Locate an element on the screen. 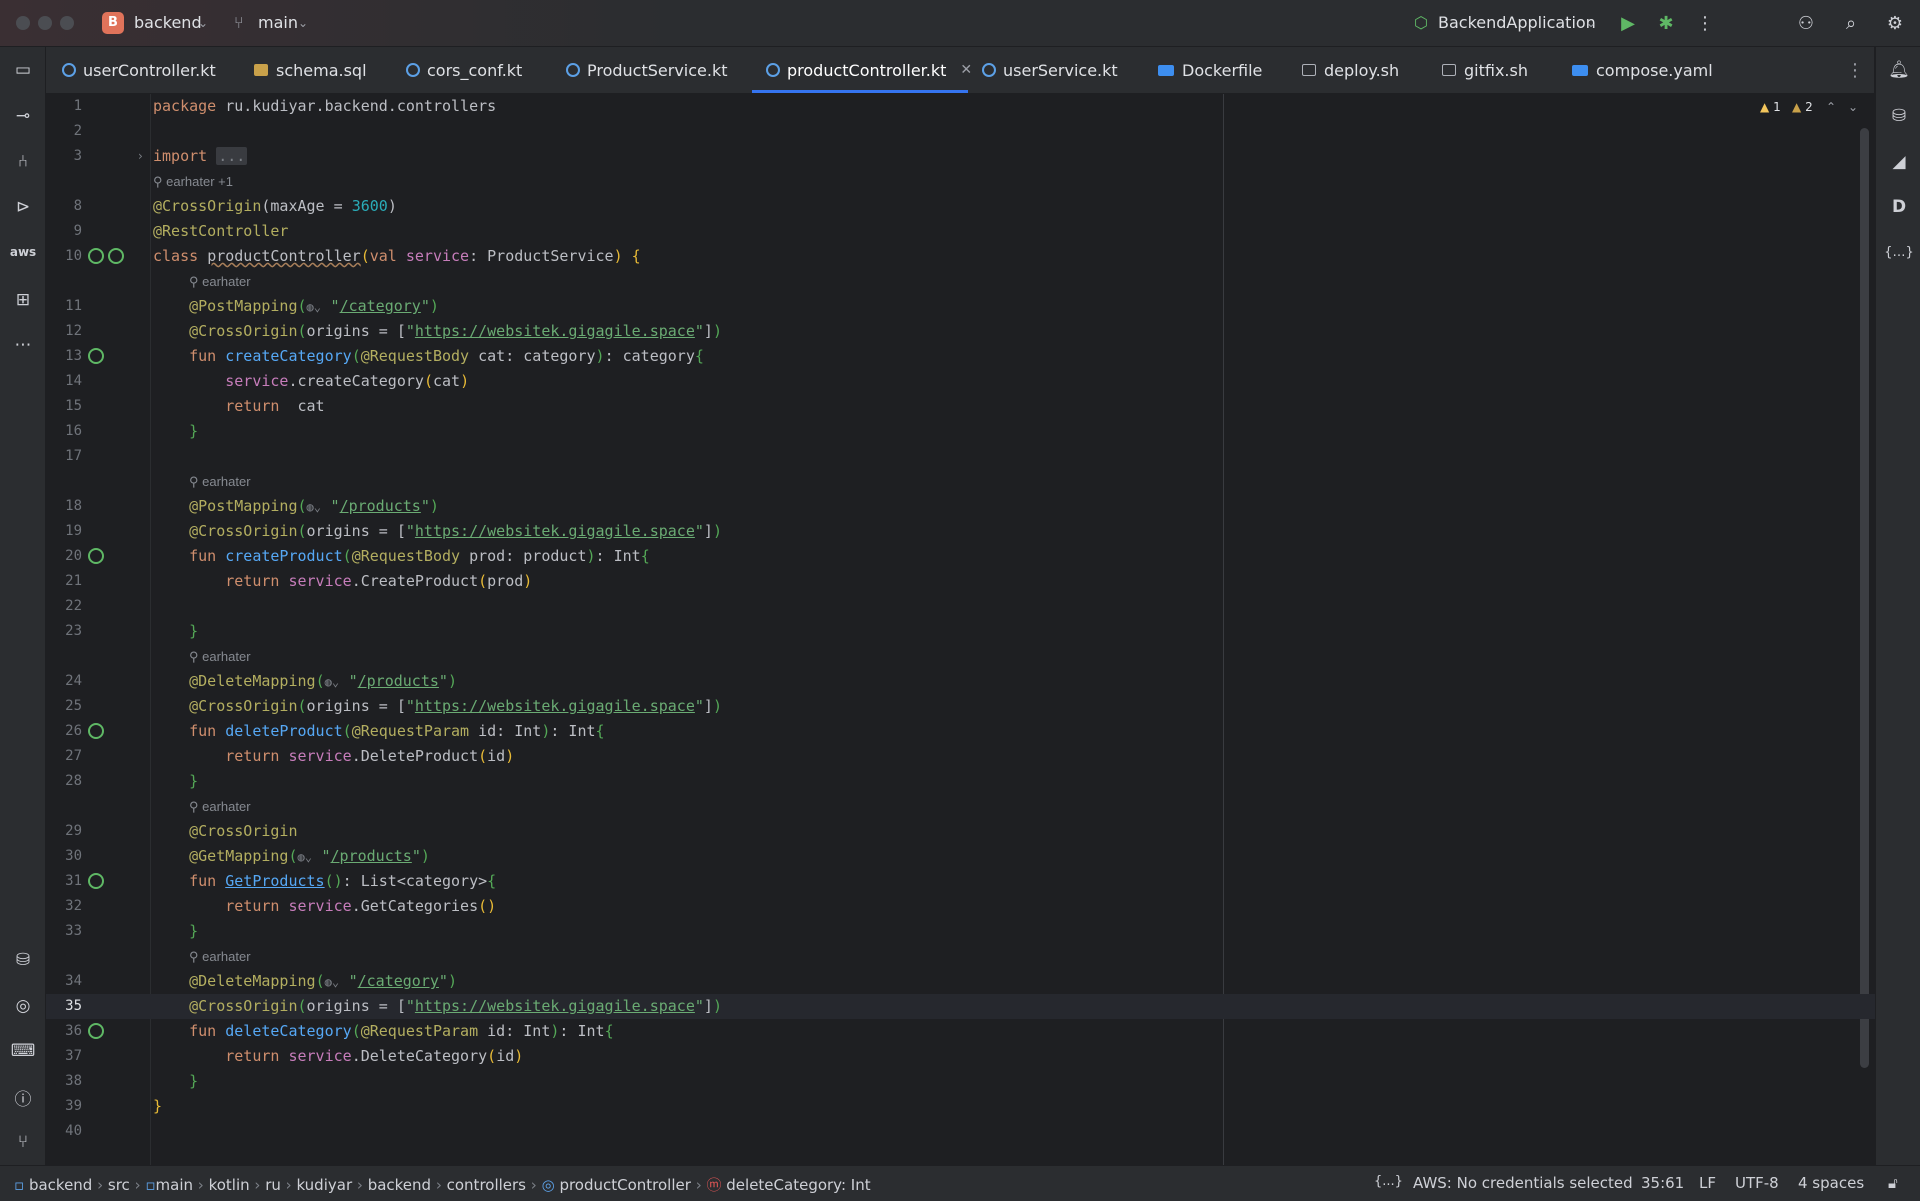 The width and height of the screenshot is (1920, 1201). tab-usercontroller: userController.kt is located at coordinates (139, 70).